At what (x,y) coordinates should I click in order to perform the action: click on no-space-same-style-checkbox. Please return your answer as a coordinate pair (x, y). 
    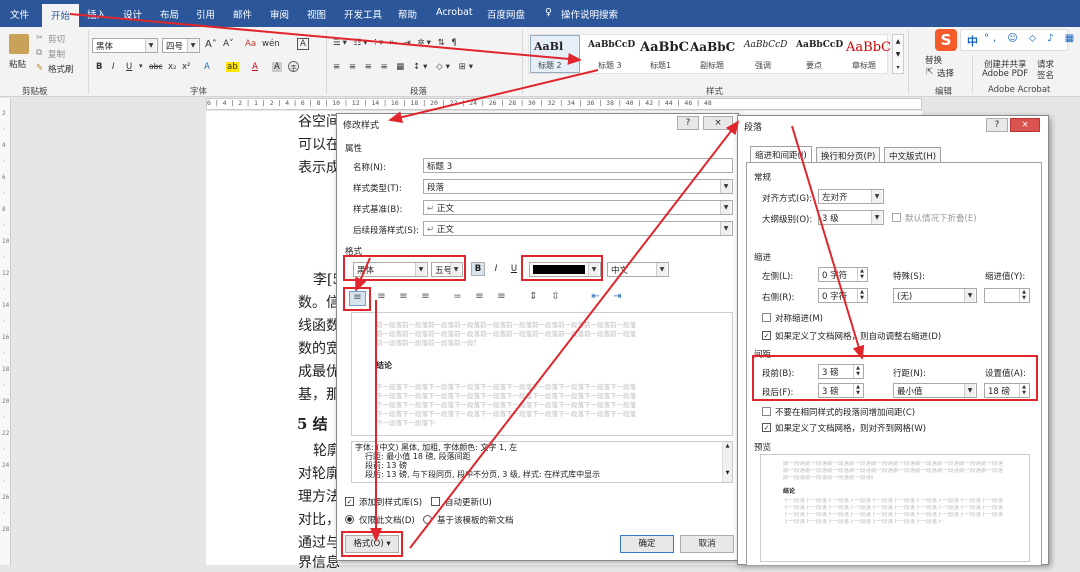
    Looking at the image, I should click on (766, 411).